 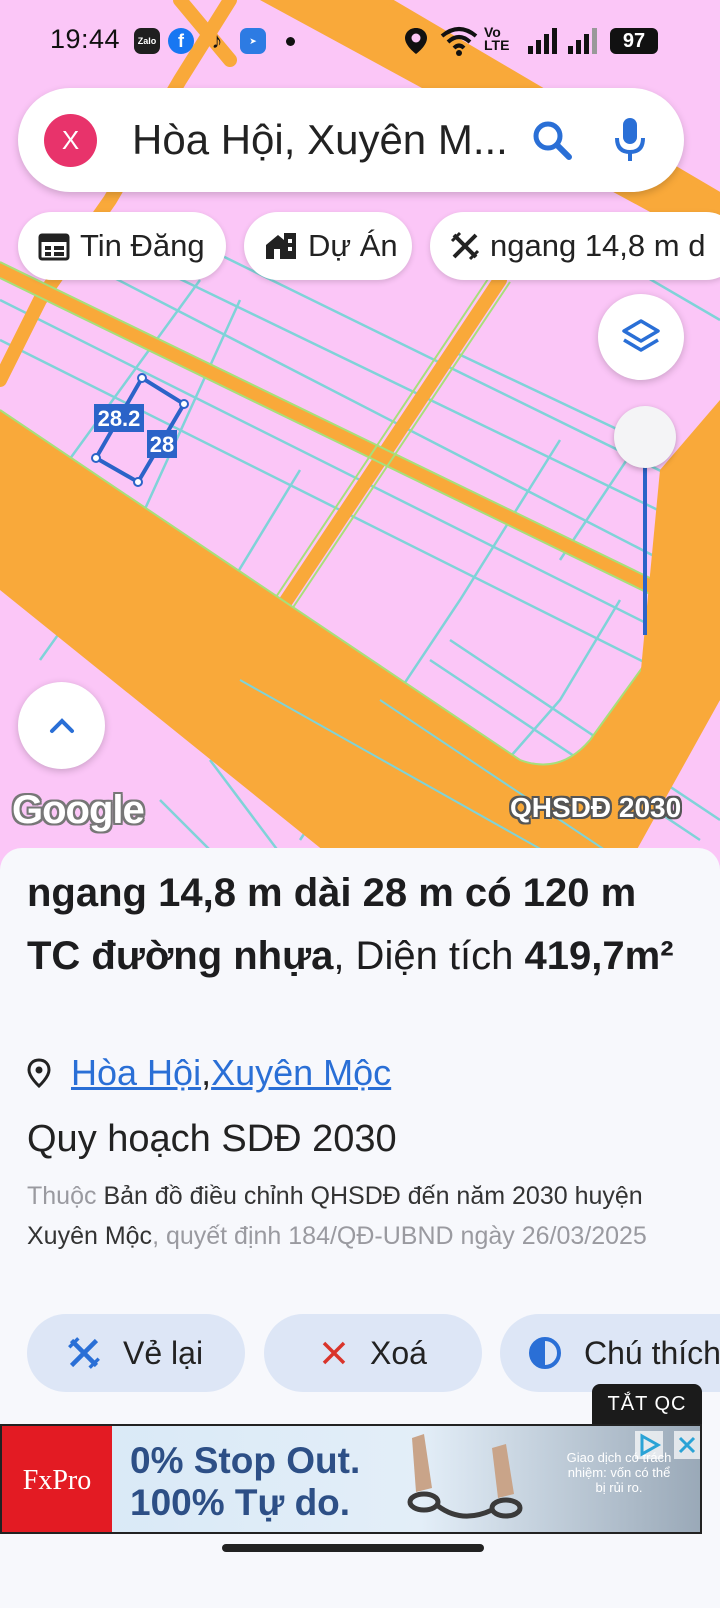 I want to click on chevron-up-icon, so click(x=61, y=725).